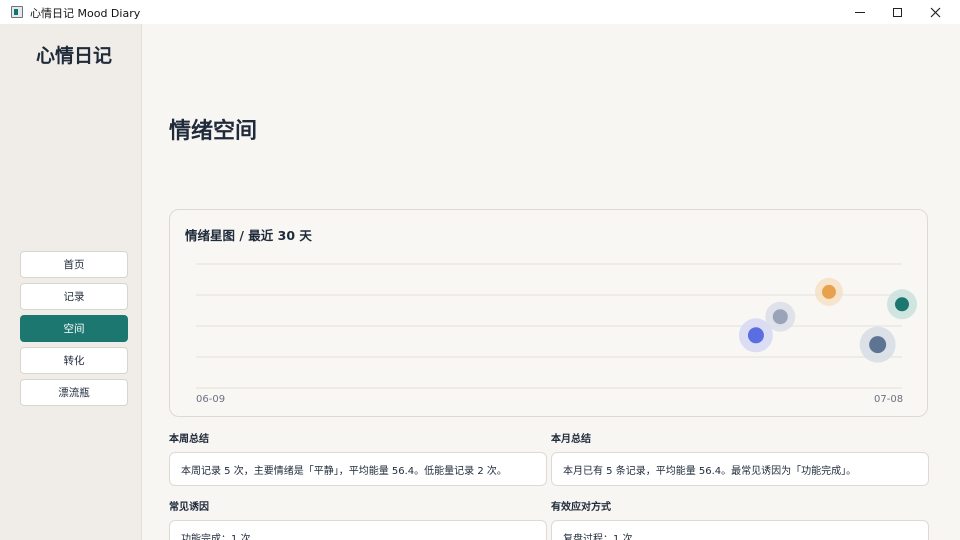 The image size is (960, 540). I want to click on close-icon, so click(935, 12).